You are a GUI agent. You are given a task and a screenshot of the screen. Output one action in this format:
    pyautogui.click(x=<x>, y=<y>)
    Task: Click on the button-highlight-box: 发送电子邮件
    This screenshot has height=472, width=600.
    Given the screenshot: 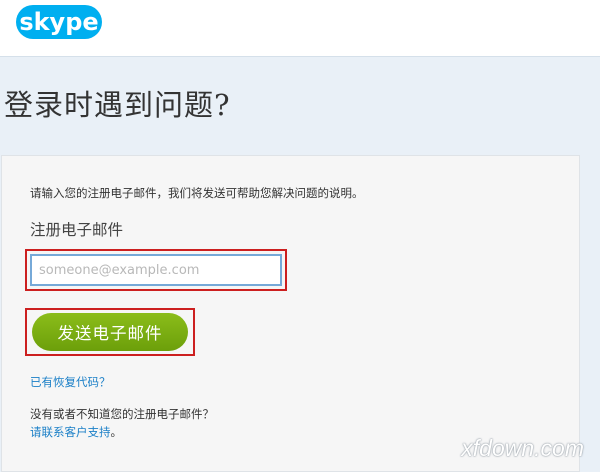 What is the action you would take?
    pyautogui.click(x=110, y=332)
    